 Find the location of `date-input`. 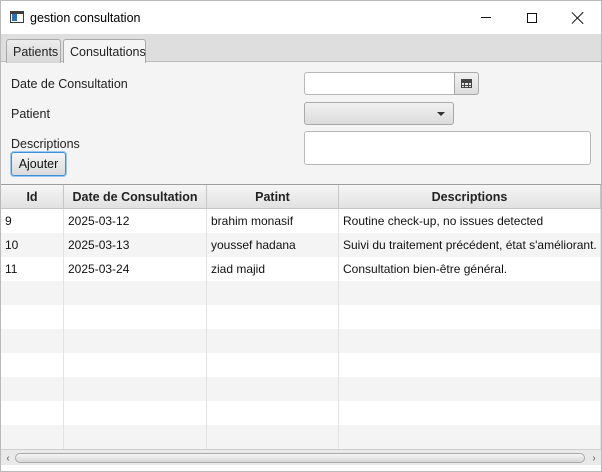

date-input is located at coordinates (379, 83).